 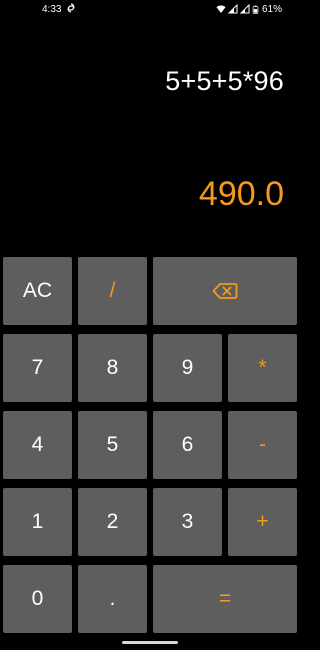 I want to click on result-display: 490.0, so click(x=241, y=194).